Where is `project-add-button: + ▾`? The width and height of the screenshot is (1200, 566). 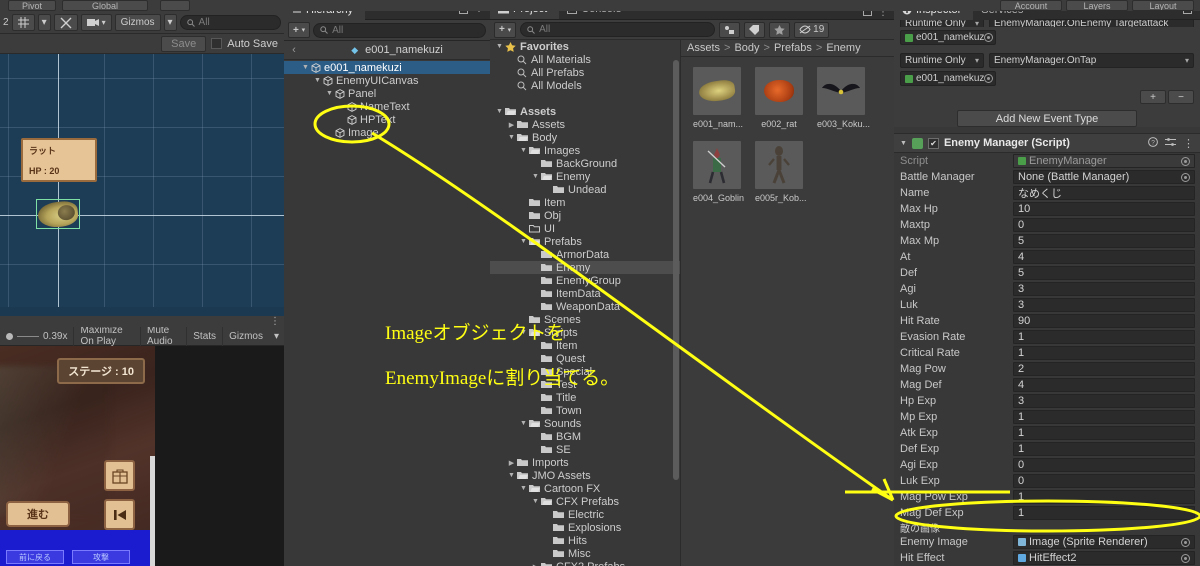
project-add-button: + ▾ is located at coordinates (505, 29).